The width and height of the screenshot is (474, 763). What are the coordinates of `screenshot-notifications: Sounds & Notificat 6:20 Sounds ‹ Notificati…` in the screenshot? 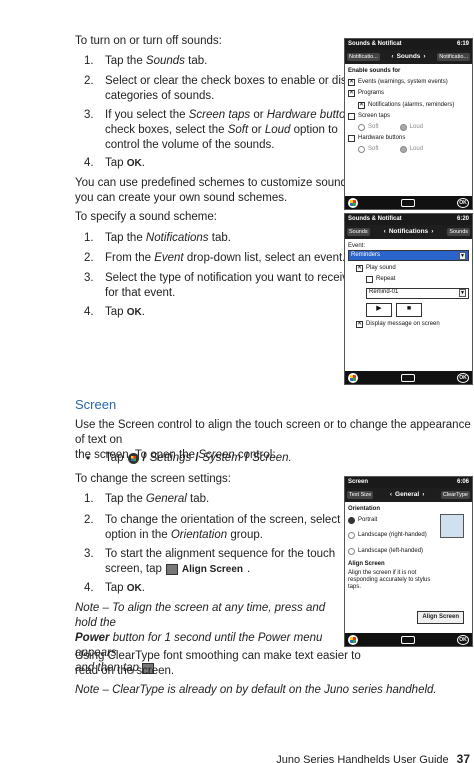 It's located at (408, 299).